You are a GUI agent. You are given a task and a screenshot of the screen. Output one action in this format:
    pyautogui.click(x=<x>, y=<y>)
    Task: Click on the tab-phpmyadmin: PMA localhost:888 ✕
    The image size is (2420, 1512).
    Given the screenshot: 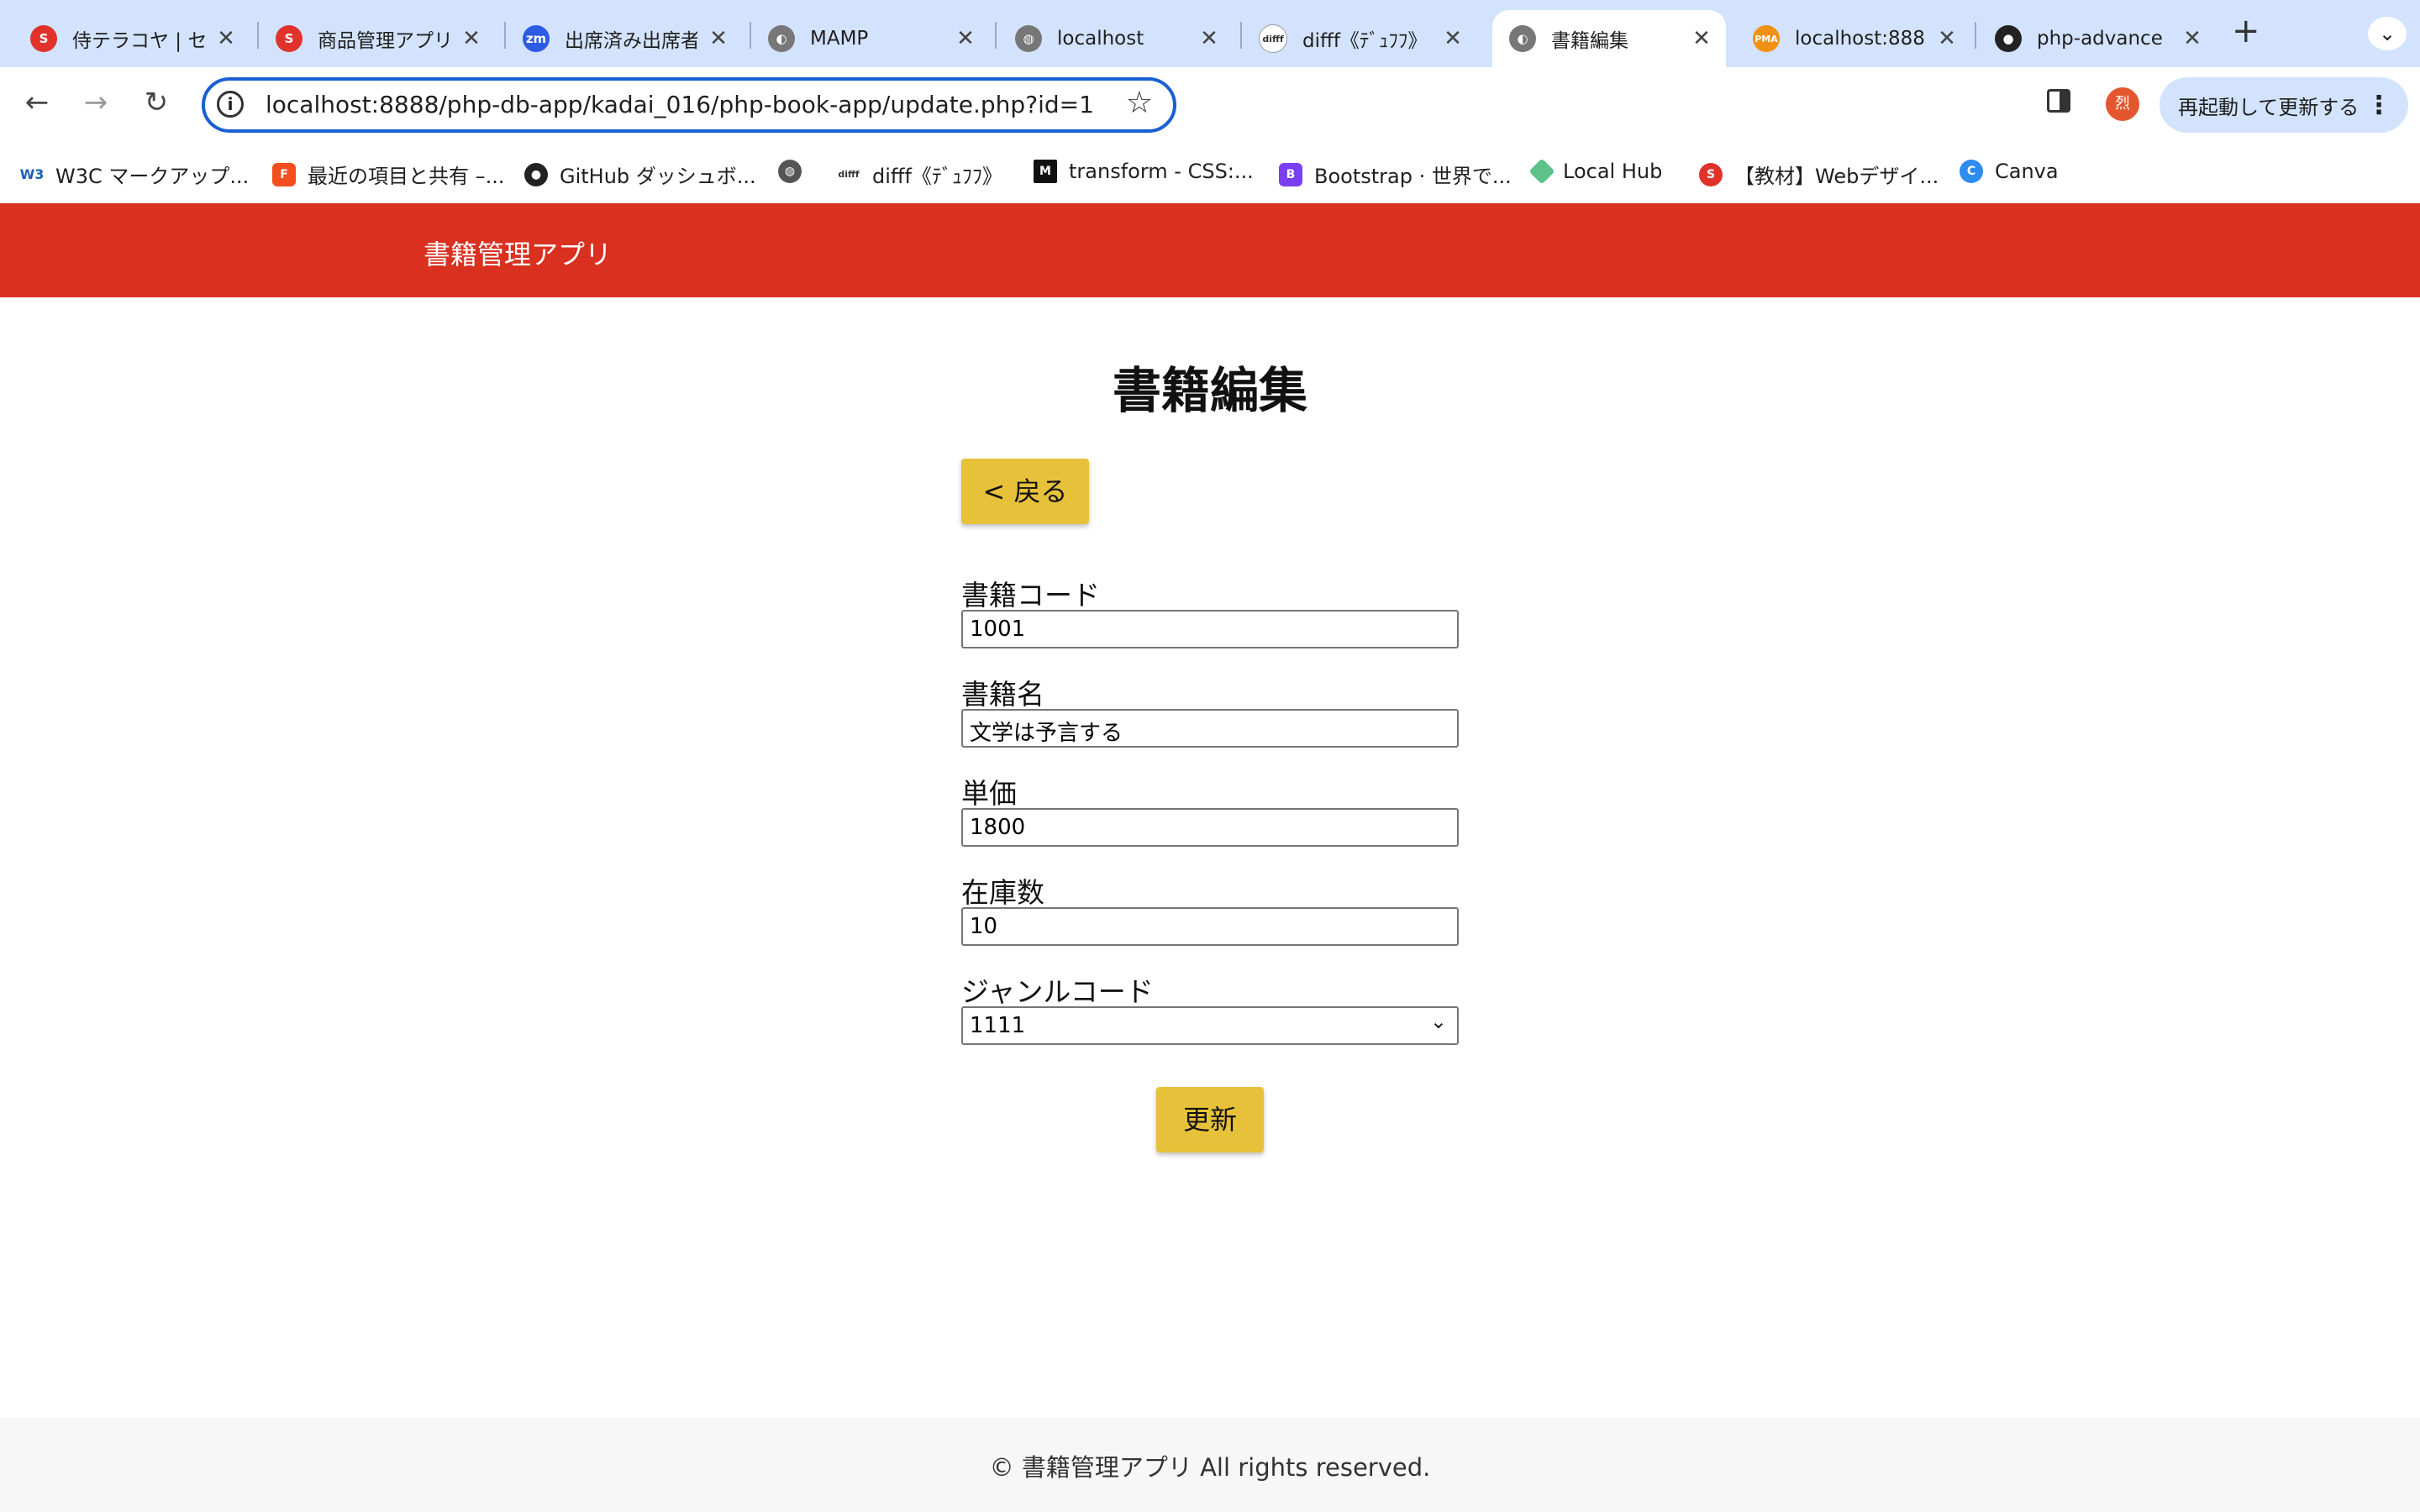 What is the action you would take?
    pyautogui.click(x=1847, y=38)
    